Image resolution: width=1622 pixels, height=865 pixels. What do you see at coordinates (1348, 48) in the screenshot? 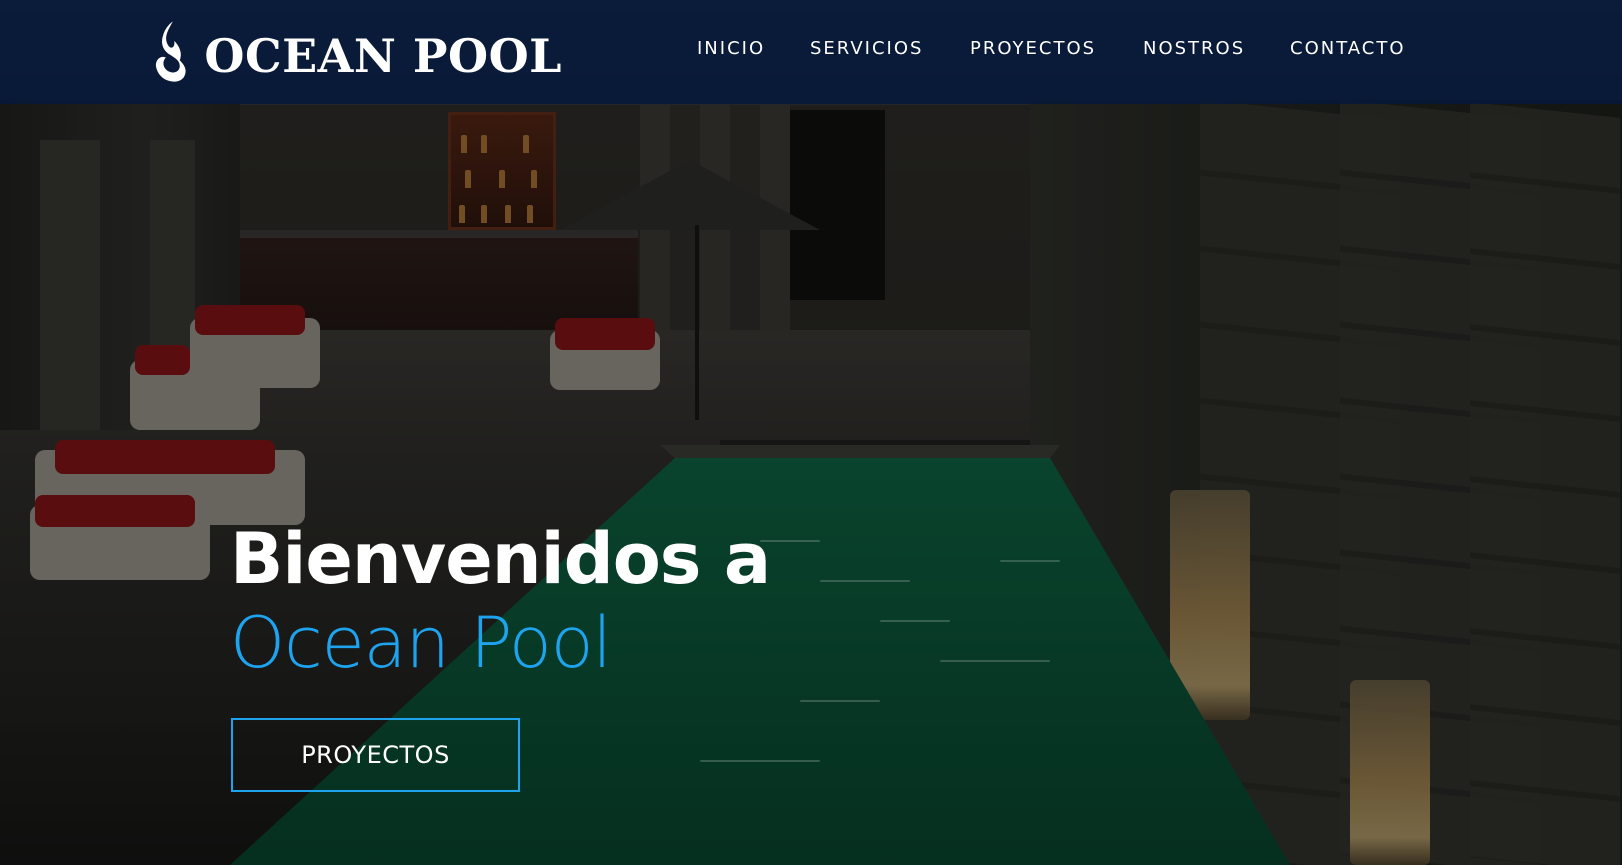
I see `nav-item-contacto: CONTACTO` at bounding box center [1348, 48].